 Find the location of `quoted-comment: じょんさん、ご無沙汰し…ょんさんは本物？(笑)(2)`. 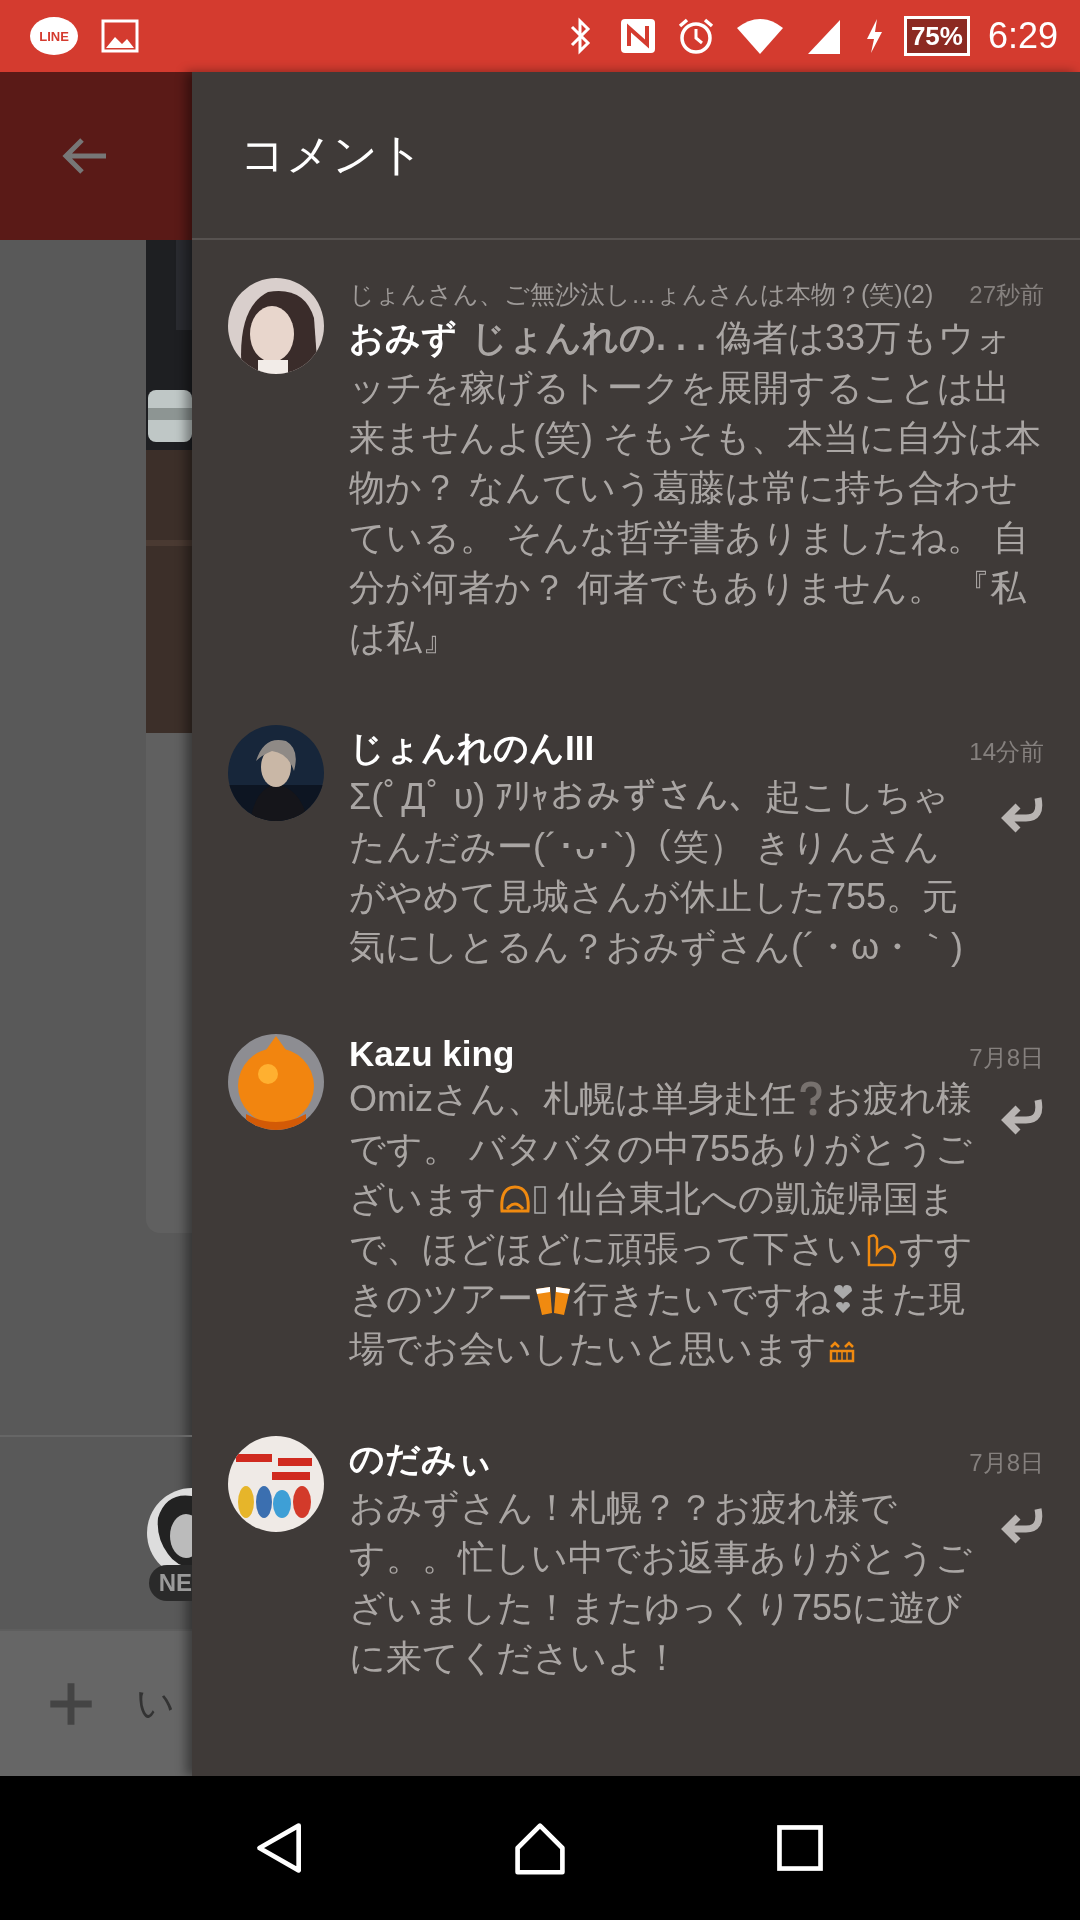

quoted-comment: じょんさん、ご無沙汰し…ょんさんは本物？(笑)(2) is located at coordinates (641, 294).